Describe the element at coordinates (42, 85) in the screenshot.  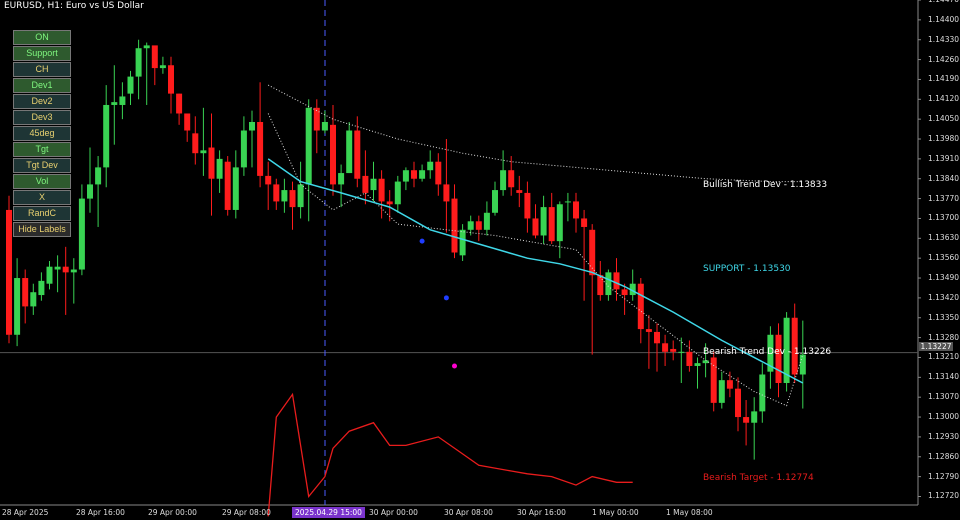
I see `panel-button-dev1: Dev1` at that location.